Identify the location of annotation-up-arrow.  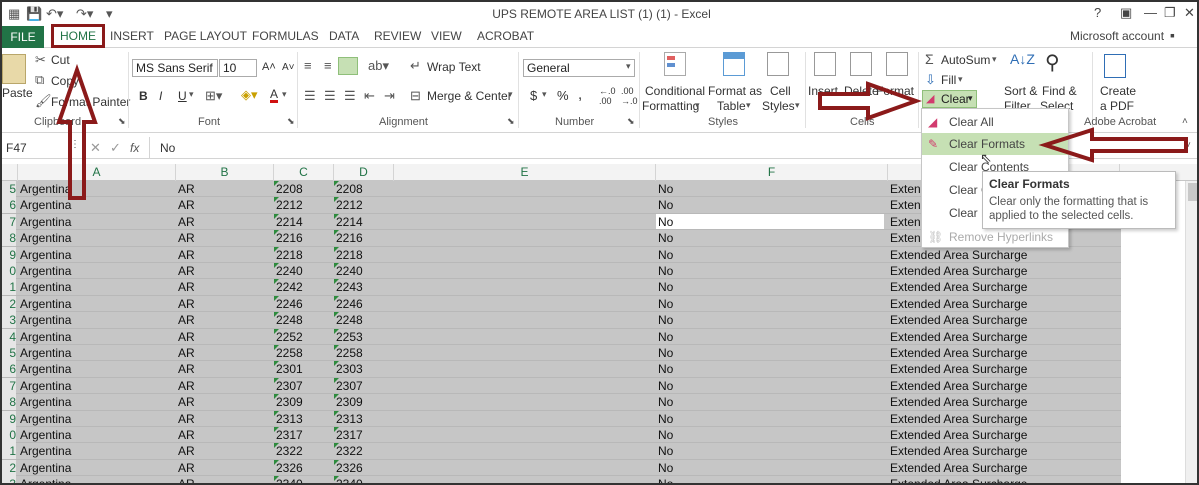
(77, 131).